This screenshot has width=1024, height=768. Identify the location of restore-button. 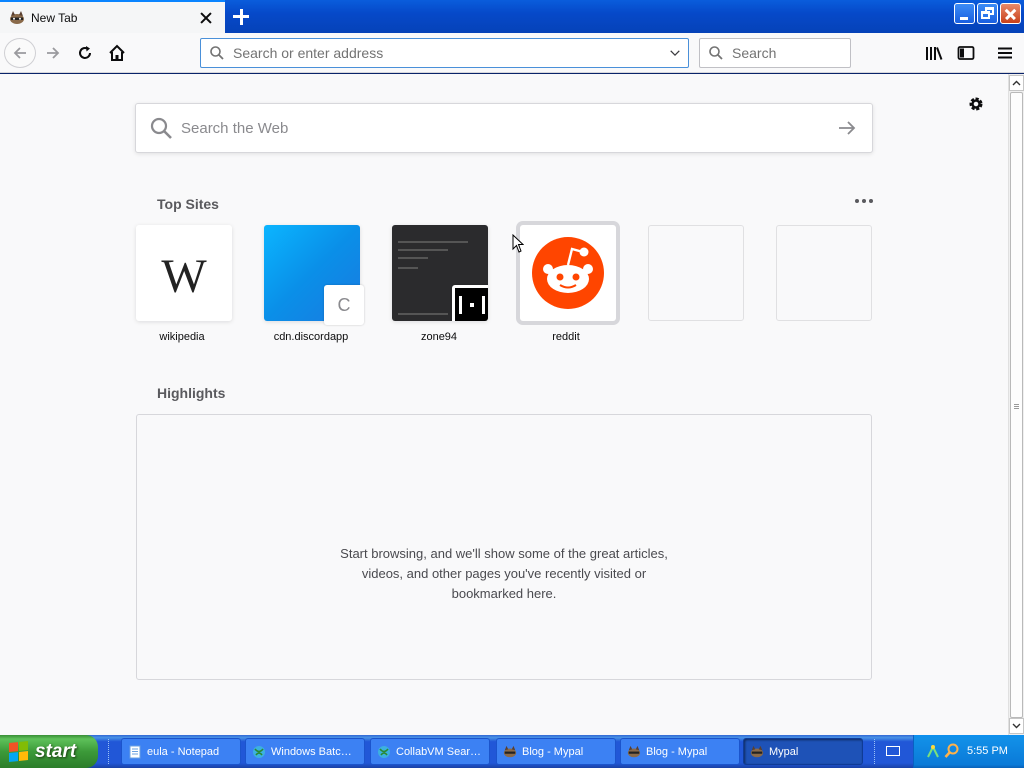
(987, 13).